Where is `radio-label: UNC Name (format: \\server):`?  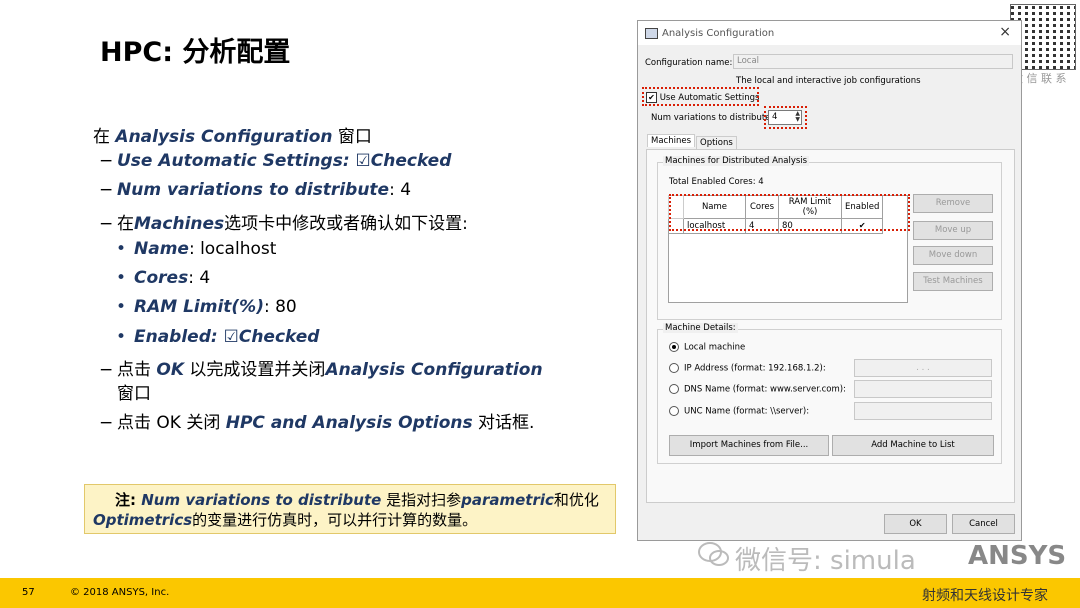 radio-label: UNC Name (format: \\server): is located at coordinates (747, 411).